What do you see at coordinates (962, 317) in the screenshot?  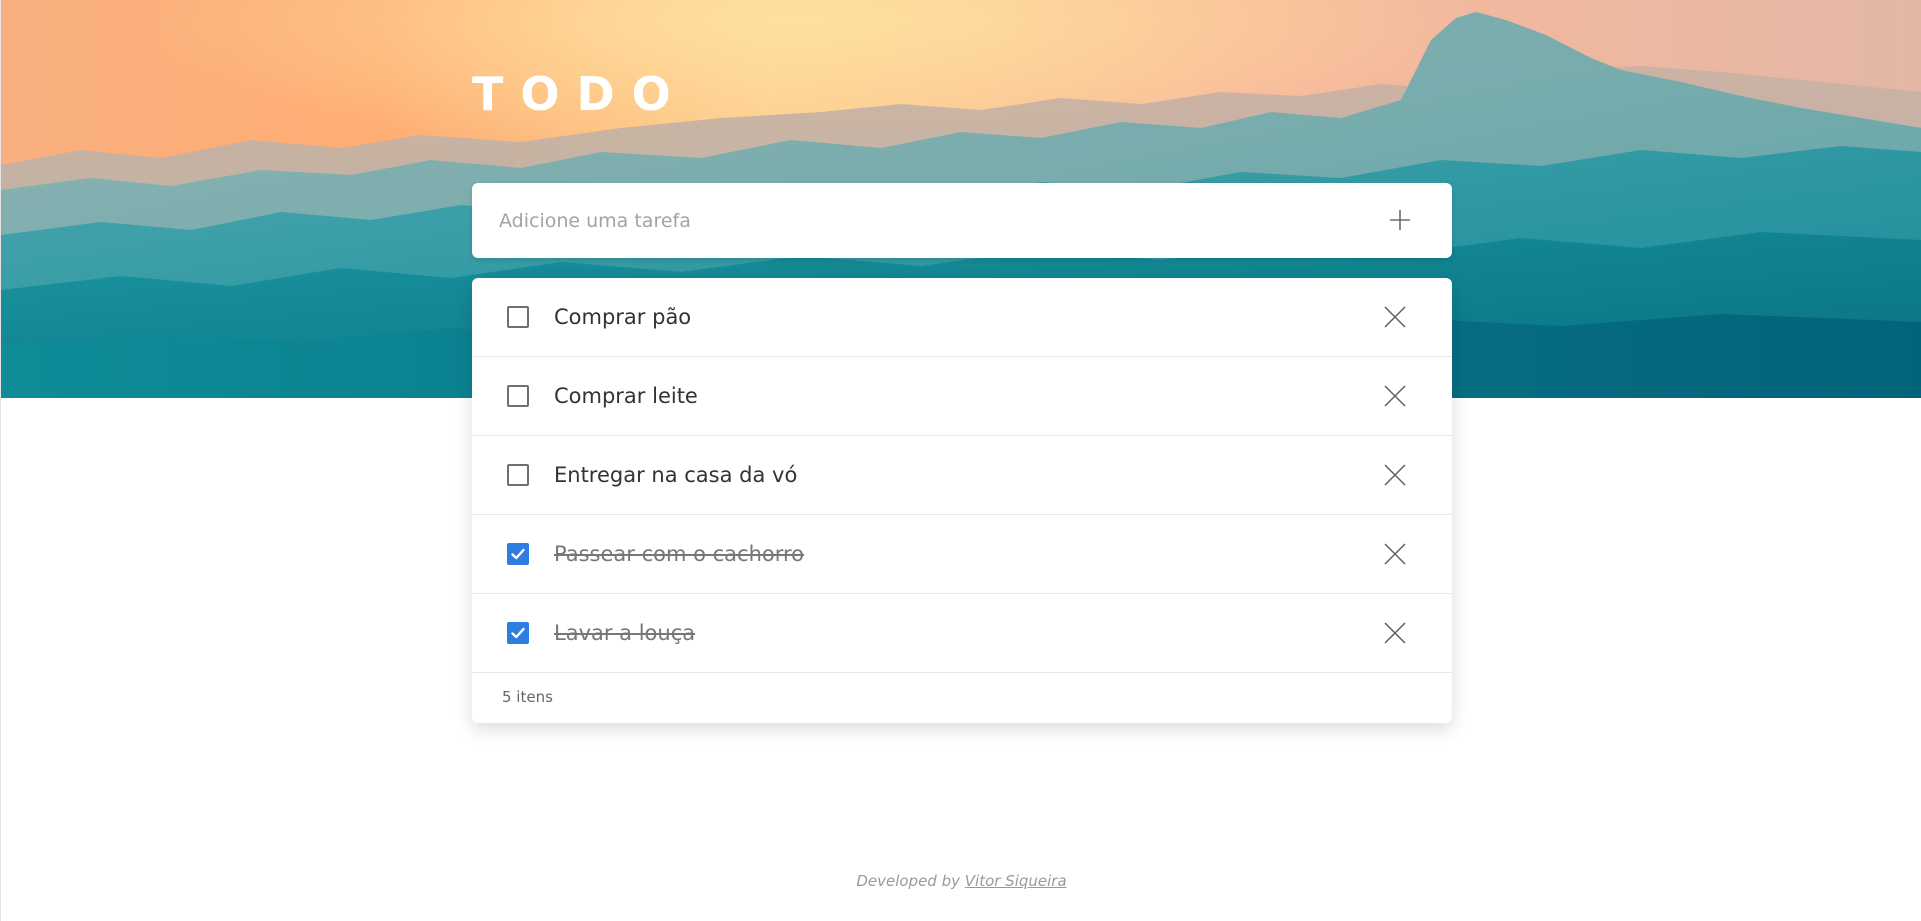 I see `todo-item: Comprar pão` at bounding box center [962, 317].